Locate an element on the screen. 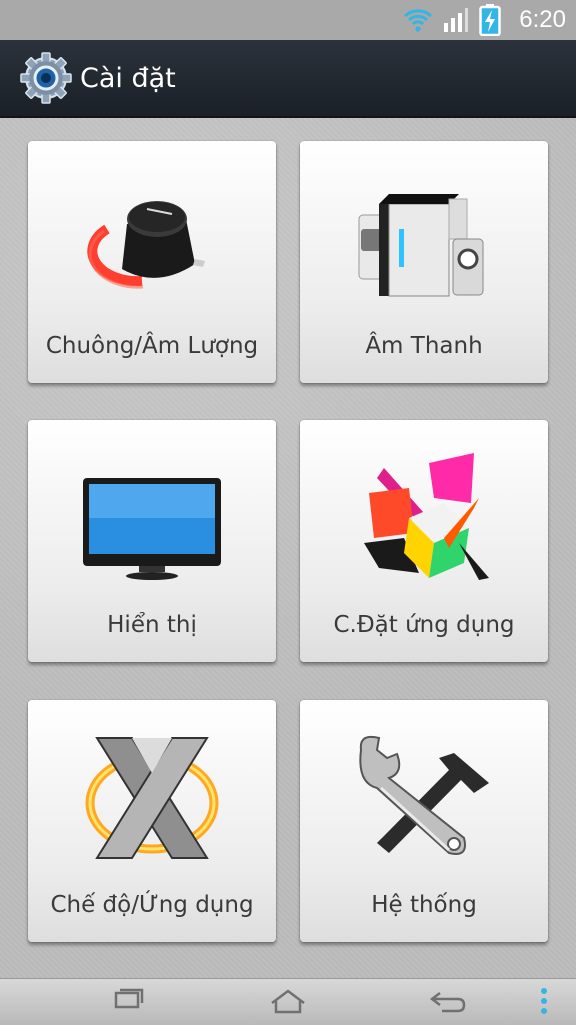 The height and width of the screenshot is (1025, 576). tile-label: Hệ thống is located at coordinates (424, 905).